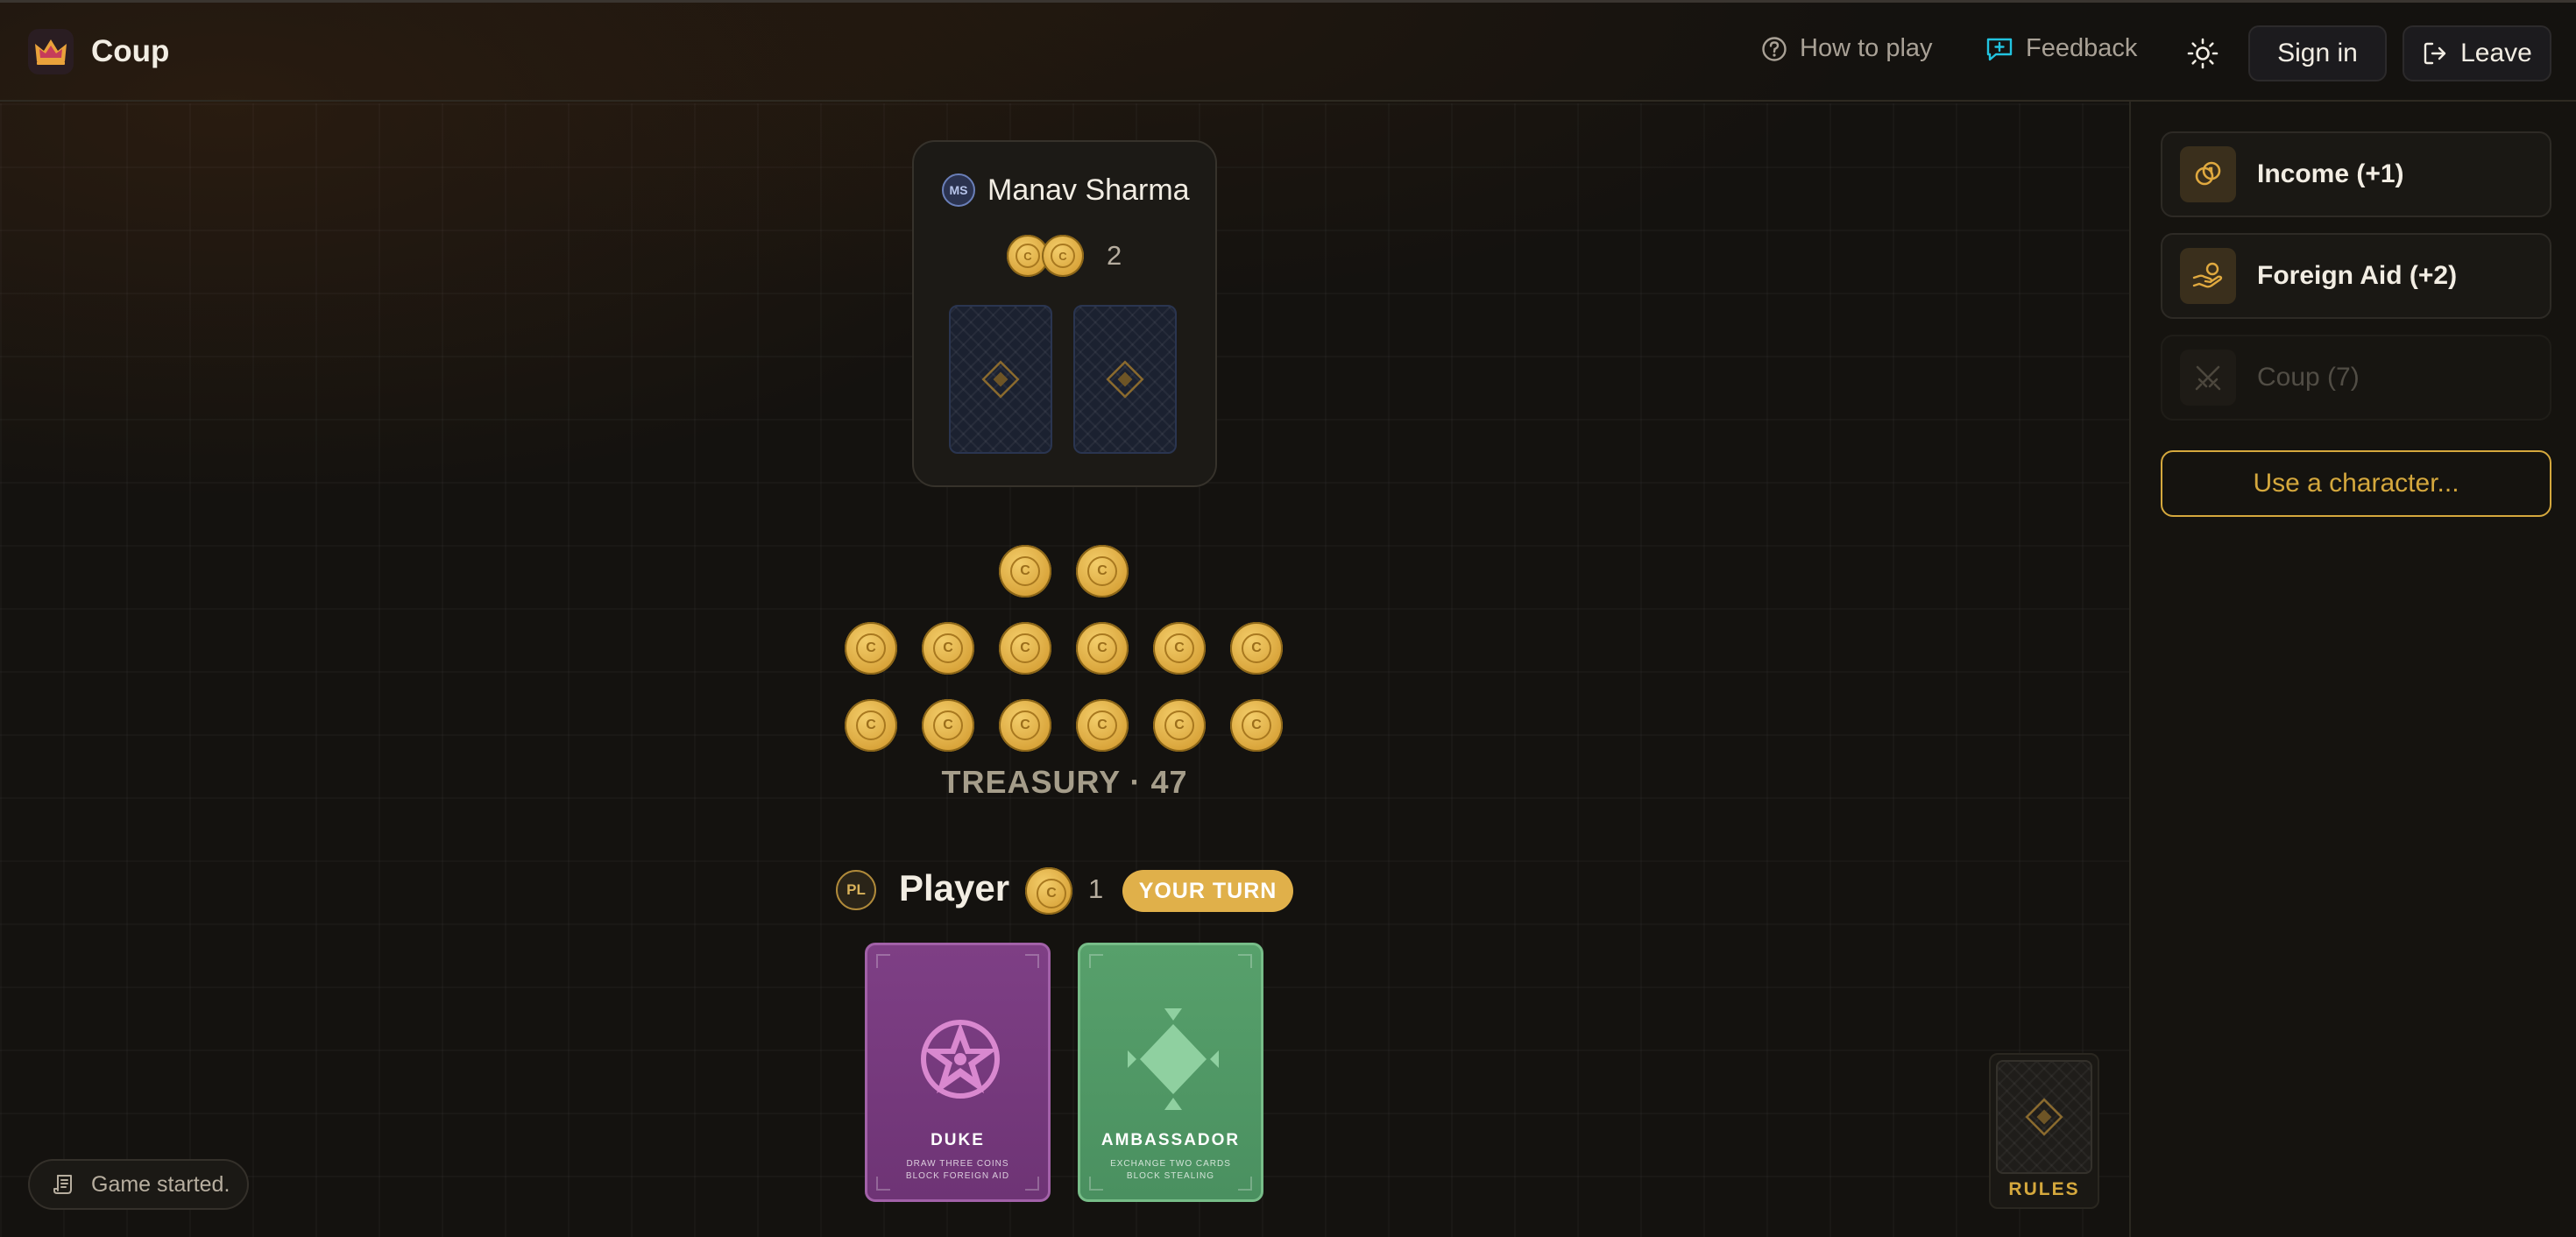 This screenshot has width=2576, height=1237. I want to click on game-log: Game started., so click(138, 1184).